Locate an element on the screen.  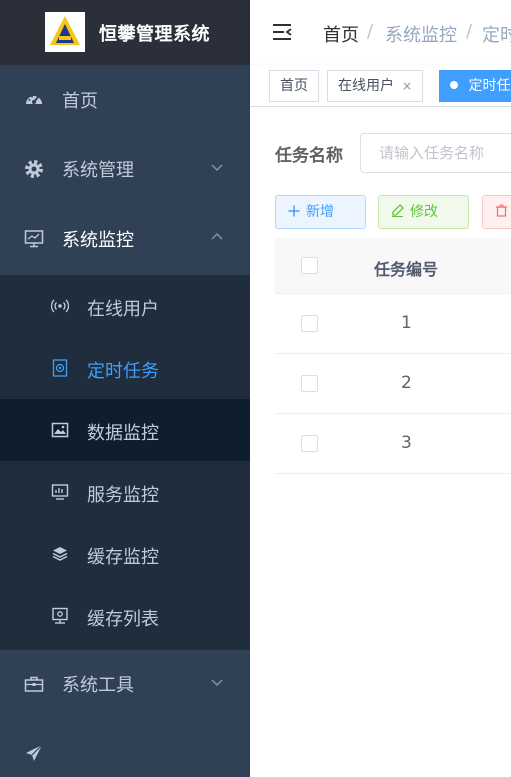
sidebar-subitem-label: 缓存列表 is located at coordinates (123, 619).